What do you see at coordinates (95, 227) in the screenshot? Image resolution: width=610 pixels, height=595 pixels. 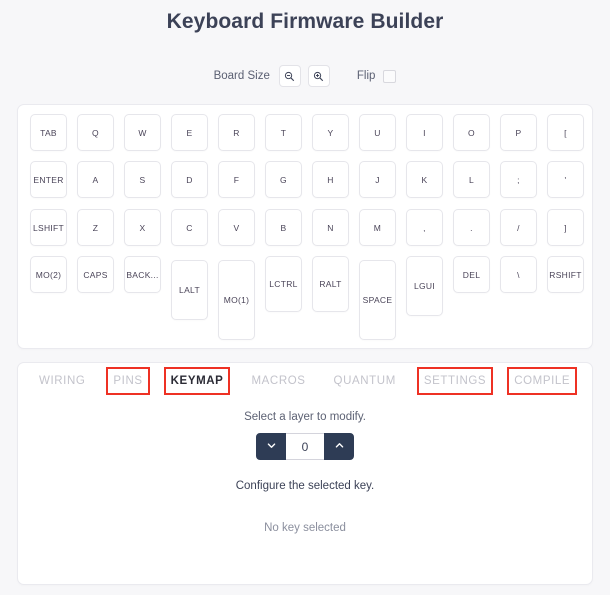 I see `key-z: Z` at bounding box center [95, 227].